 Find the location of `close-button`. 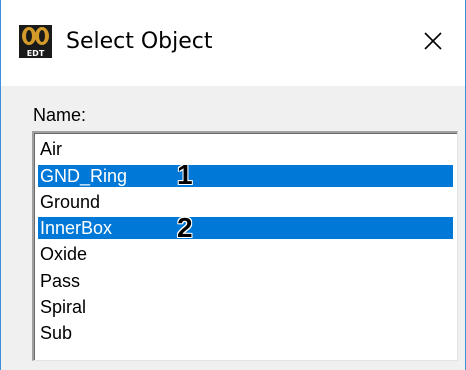

close-button is located at coordinates (433, 43).